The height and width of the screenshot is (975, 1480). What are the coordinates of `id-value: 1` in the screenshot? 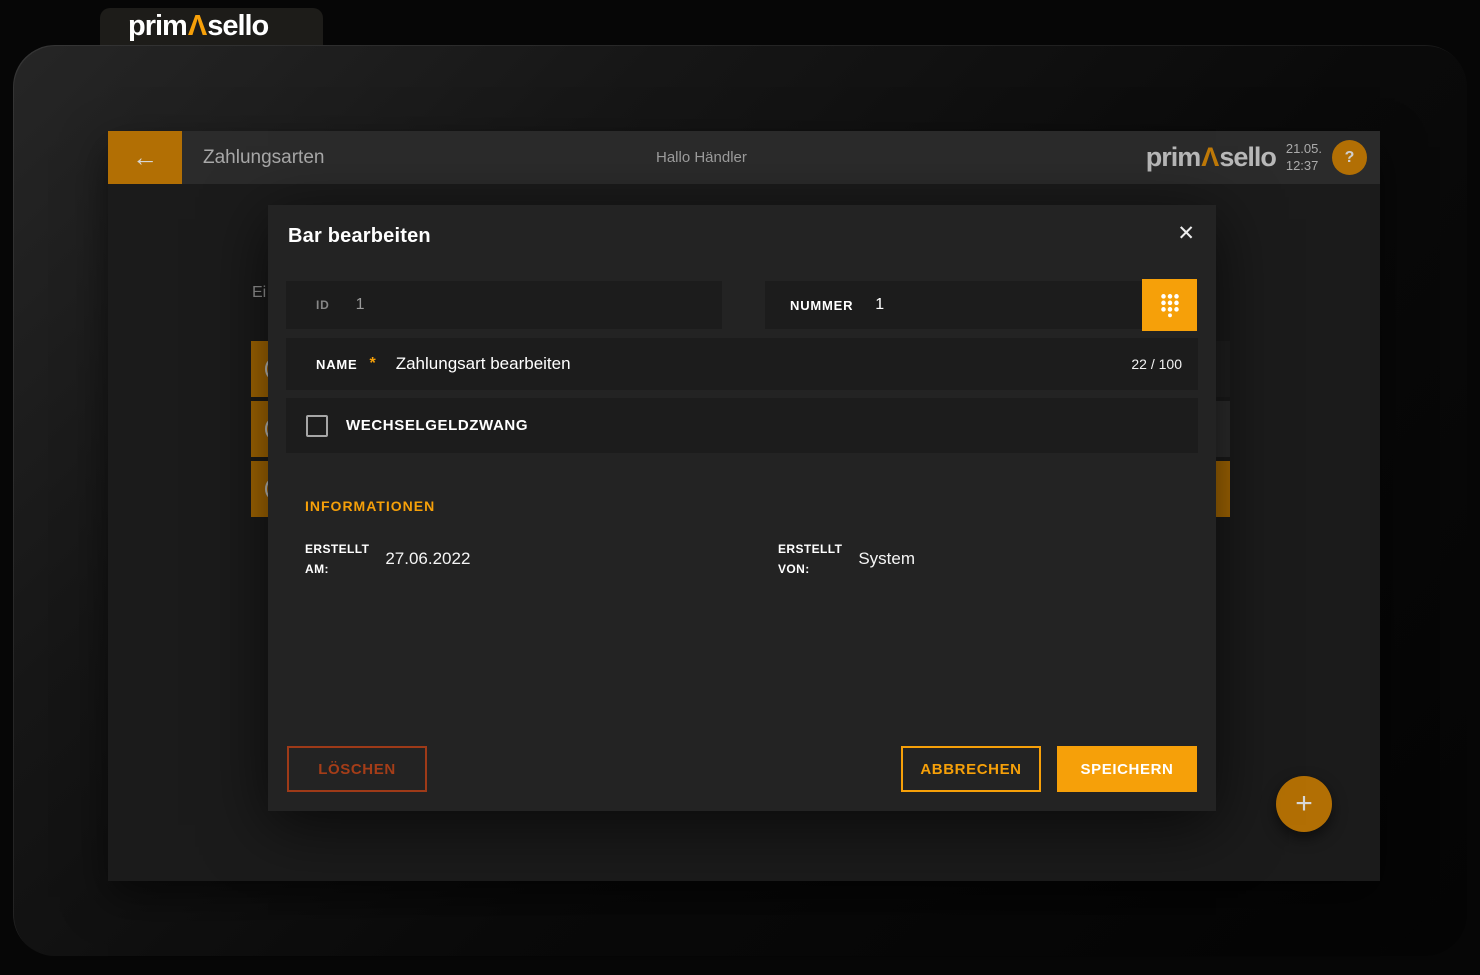 It's located at (360, 304).